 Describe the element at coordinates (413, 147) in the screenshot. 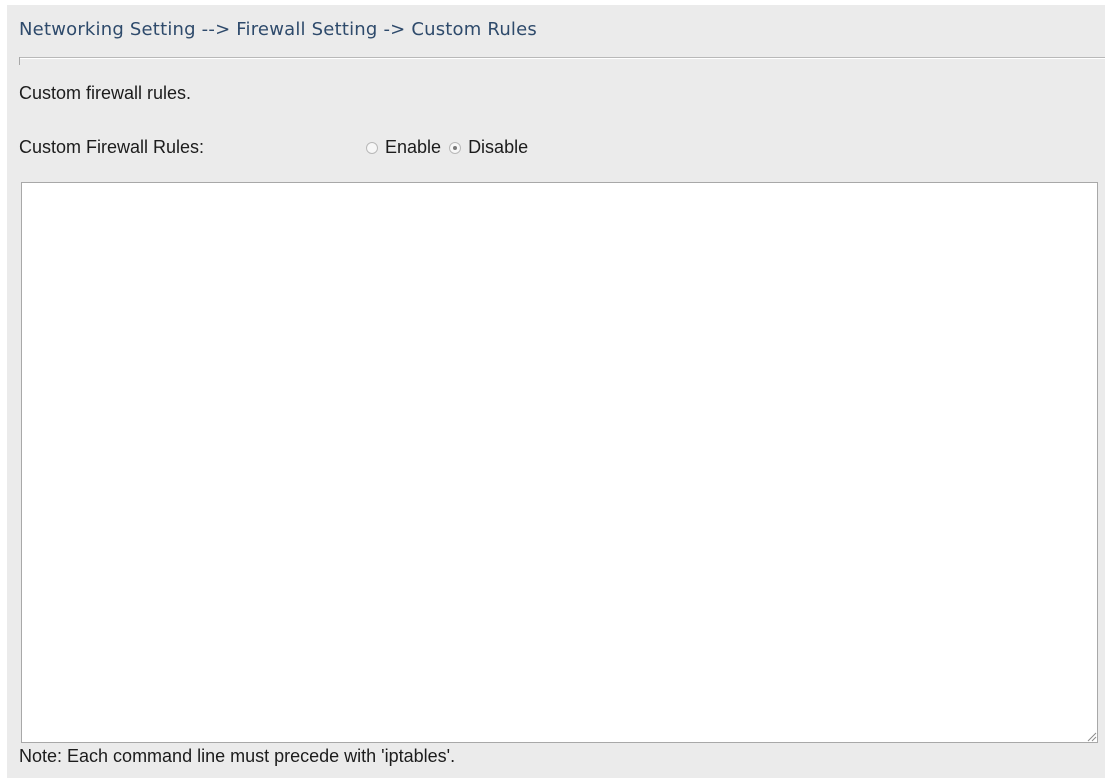

I see `enable-radio-label: Enable` at that location.